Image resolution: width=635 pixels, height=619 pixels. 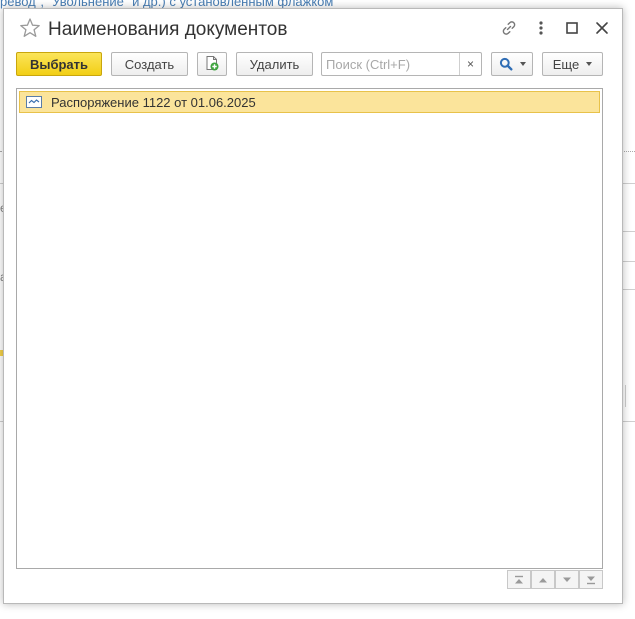 I want to click on list-item-label: Распоряжение 1122 от 01.06.2025, so click(x=153, y=102).